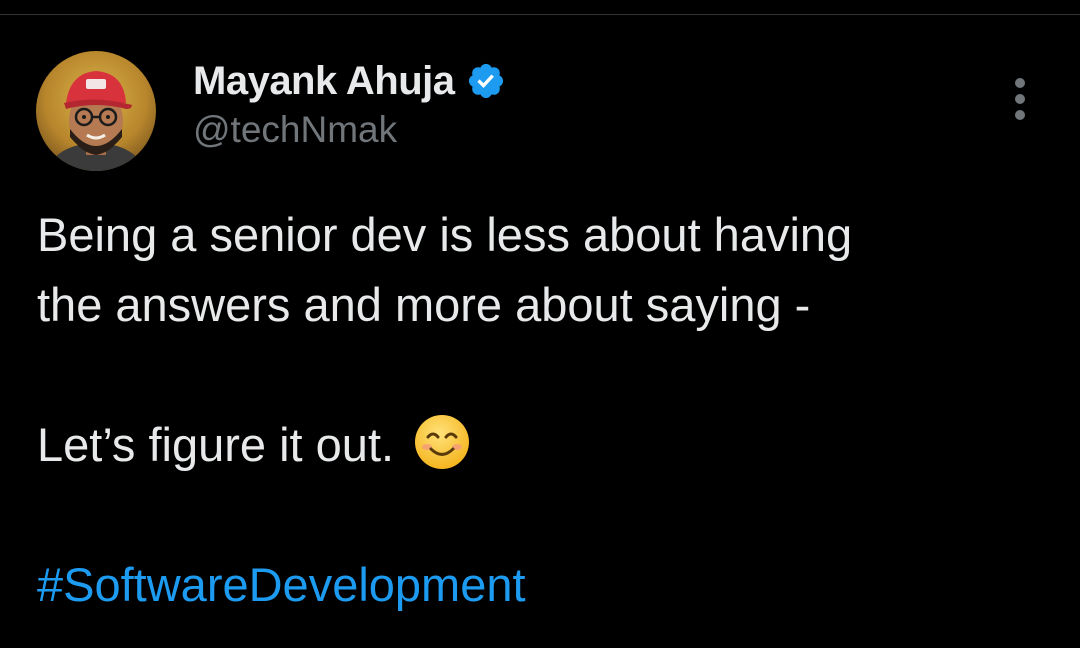  What do you see at coordinates (542, 445) in the screenshot?
I see `tweet-line-3-row: Let’s figure it out.` at bounding box center [542, 445].